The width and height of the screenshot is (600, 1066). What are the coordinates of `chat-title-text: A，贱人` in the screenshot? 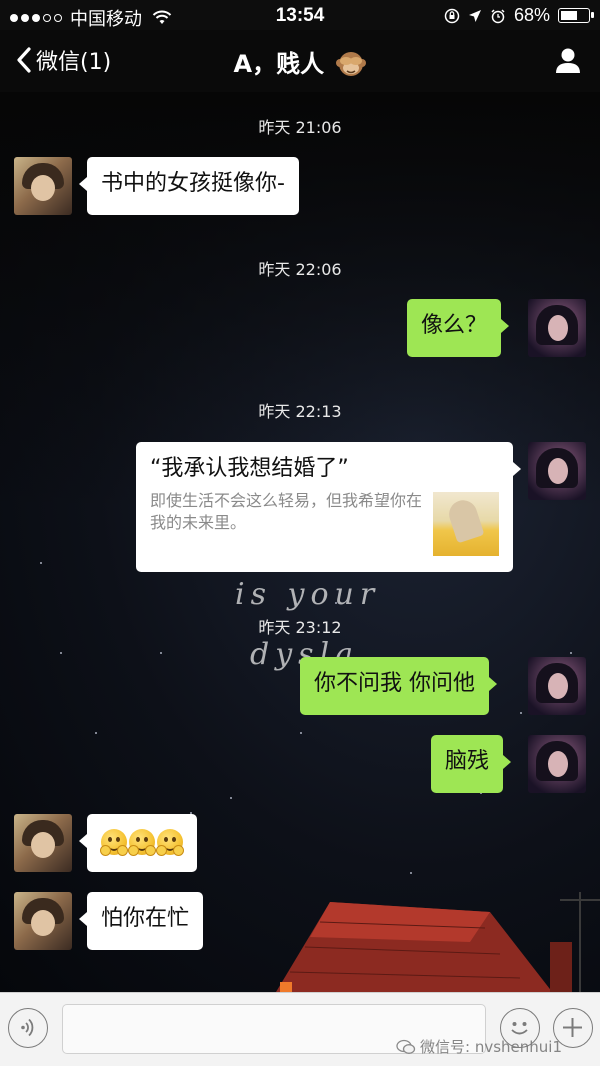 It's located at (279, 64).